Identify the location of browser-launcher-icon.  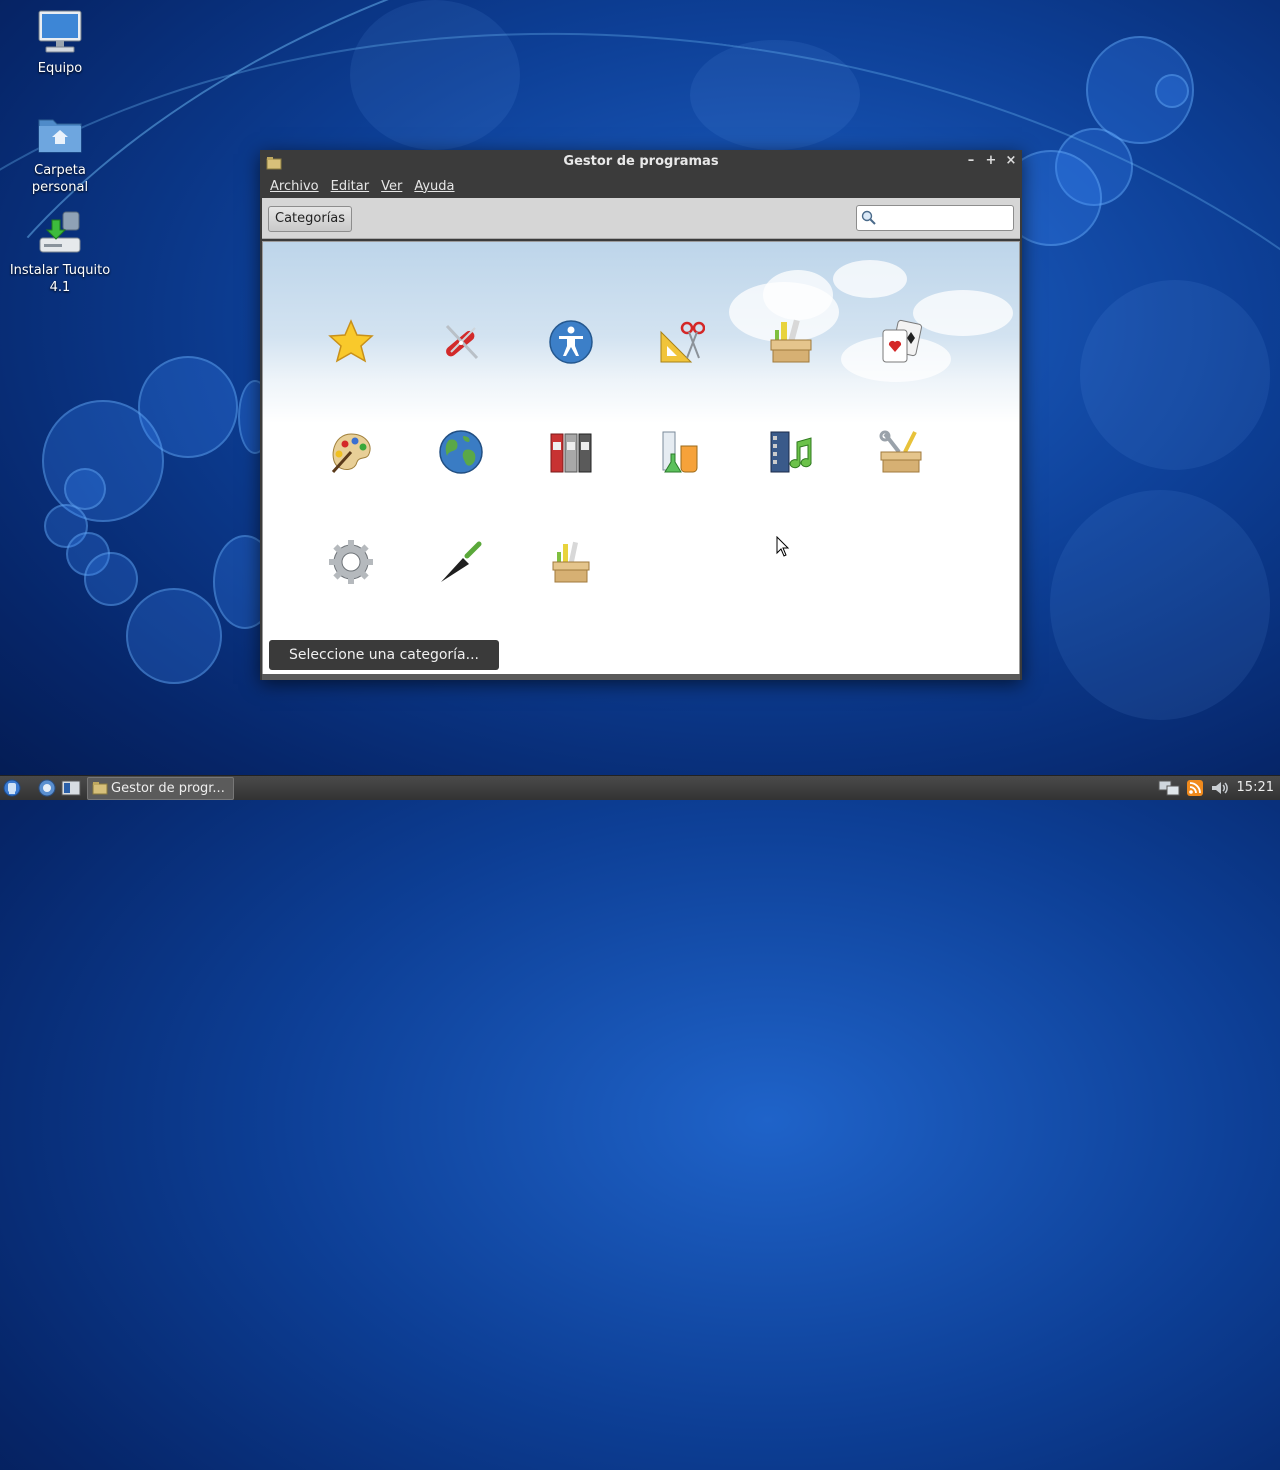
(47, 788).